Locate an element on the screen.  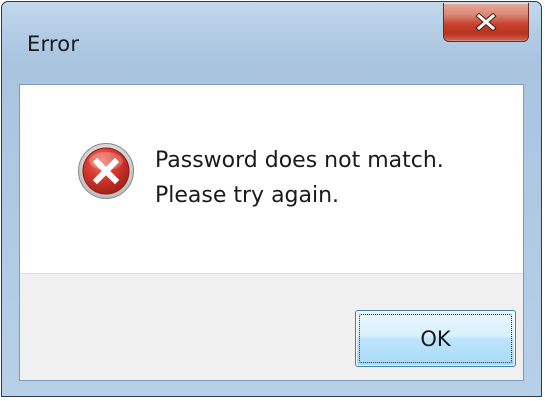
ok-button-label: OK is located at coordinates (435, 338).